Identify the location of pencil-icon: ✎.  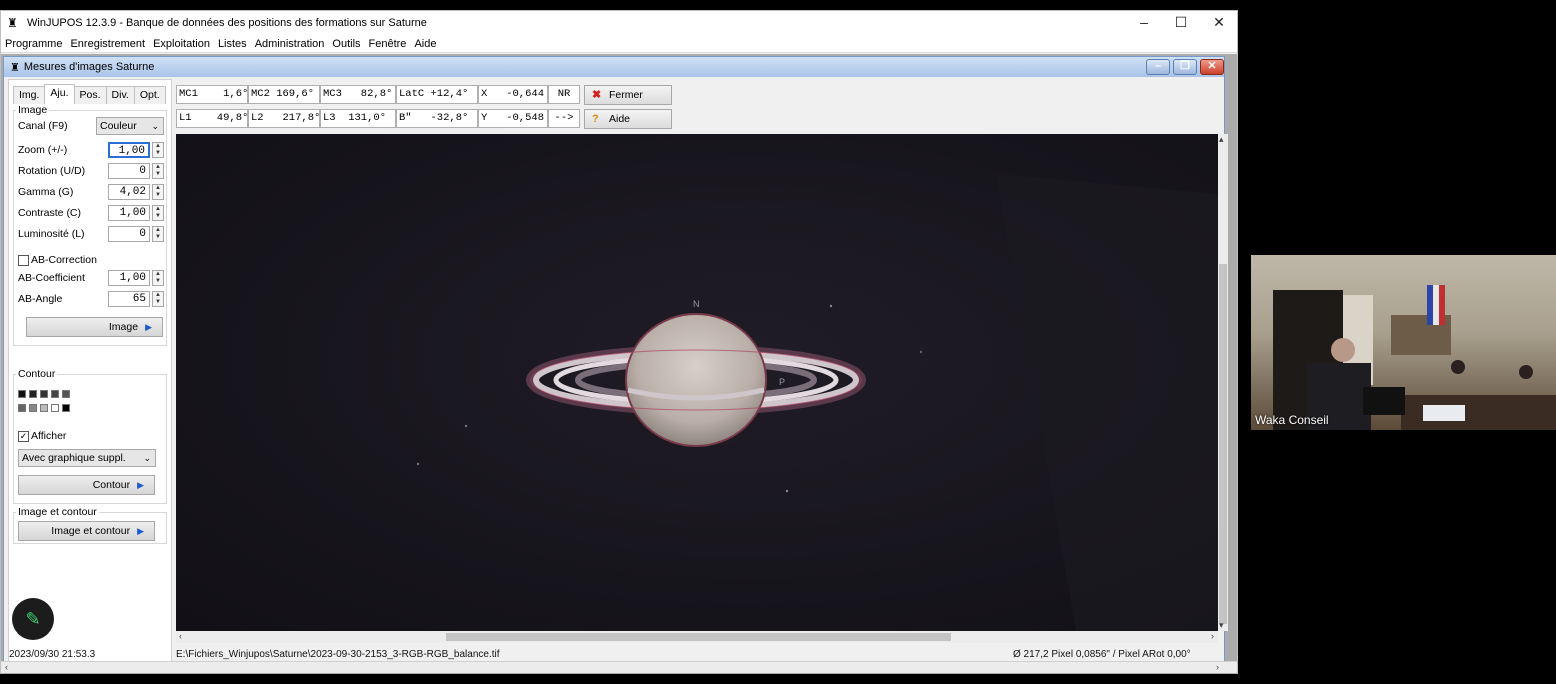
(33, 619).